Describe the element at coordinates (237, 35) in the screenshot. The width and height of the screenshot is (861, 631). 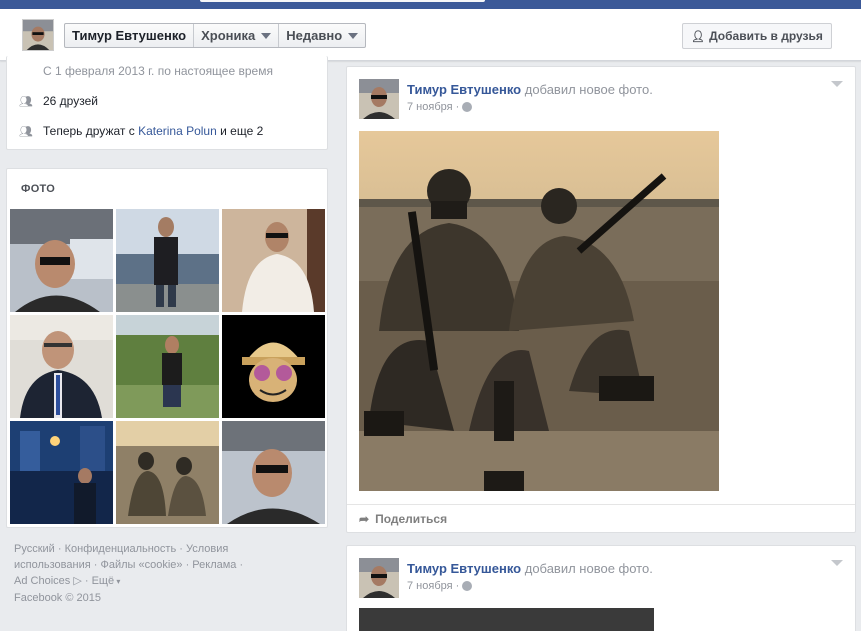
I see `timeline-dropdown: Хроника` at that location.